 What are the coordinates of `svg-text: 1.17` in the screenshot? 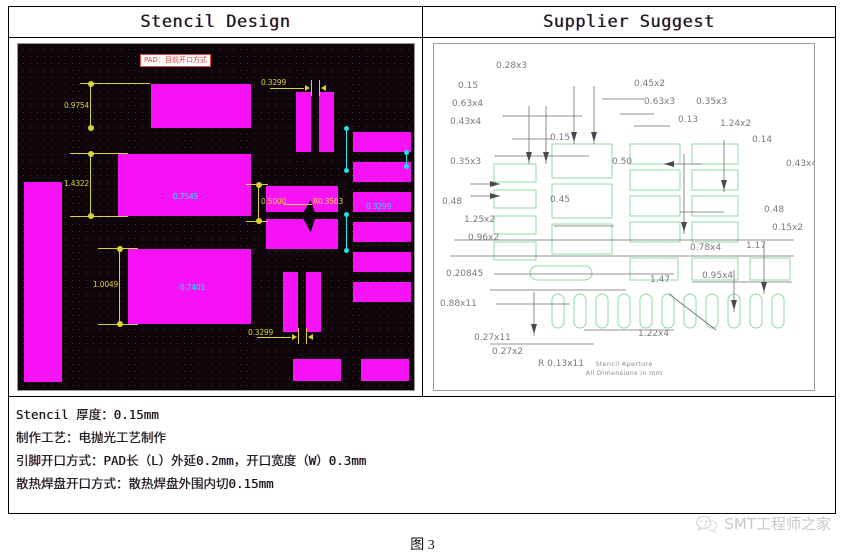 It's located at (756, 246).